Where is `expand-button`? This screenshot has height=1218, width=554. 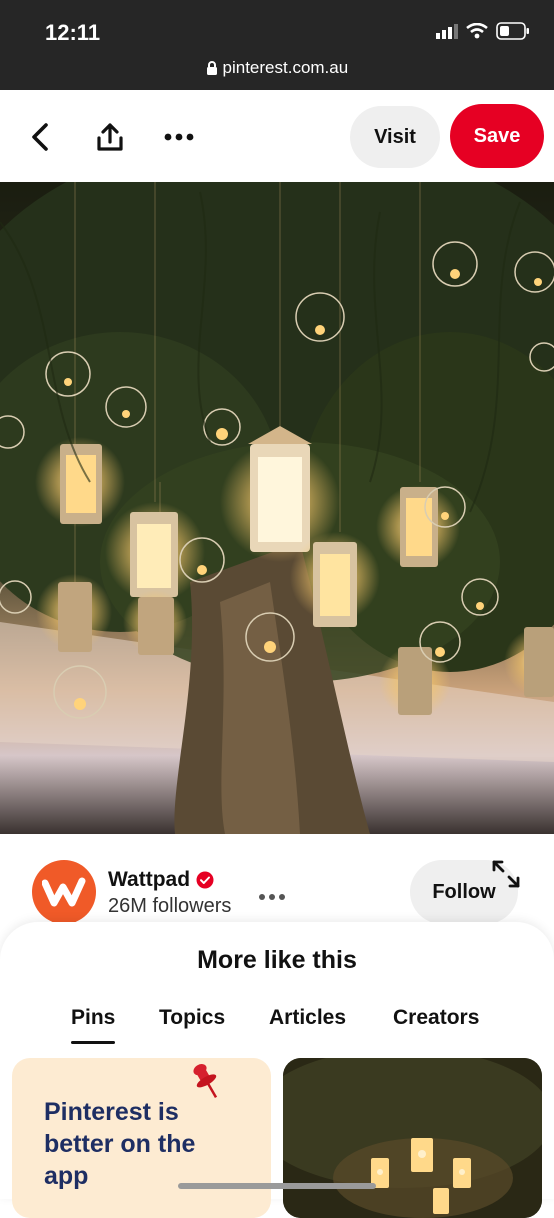
expand-button is located at coordinates (506, 874).